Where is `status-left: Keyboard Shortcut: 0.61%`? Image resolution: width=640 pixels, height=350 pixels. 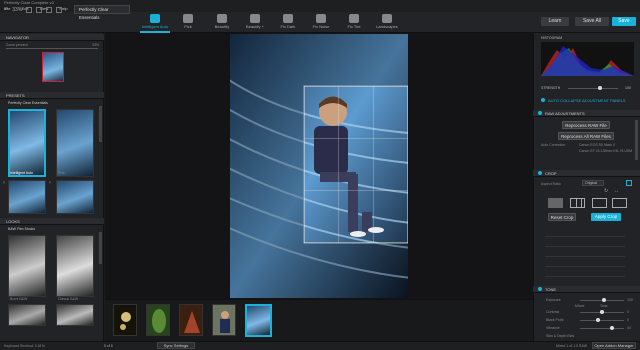
status-left: Keyboard Shortcut: 0.61% is located at coordinates (24, 346).